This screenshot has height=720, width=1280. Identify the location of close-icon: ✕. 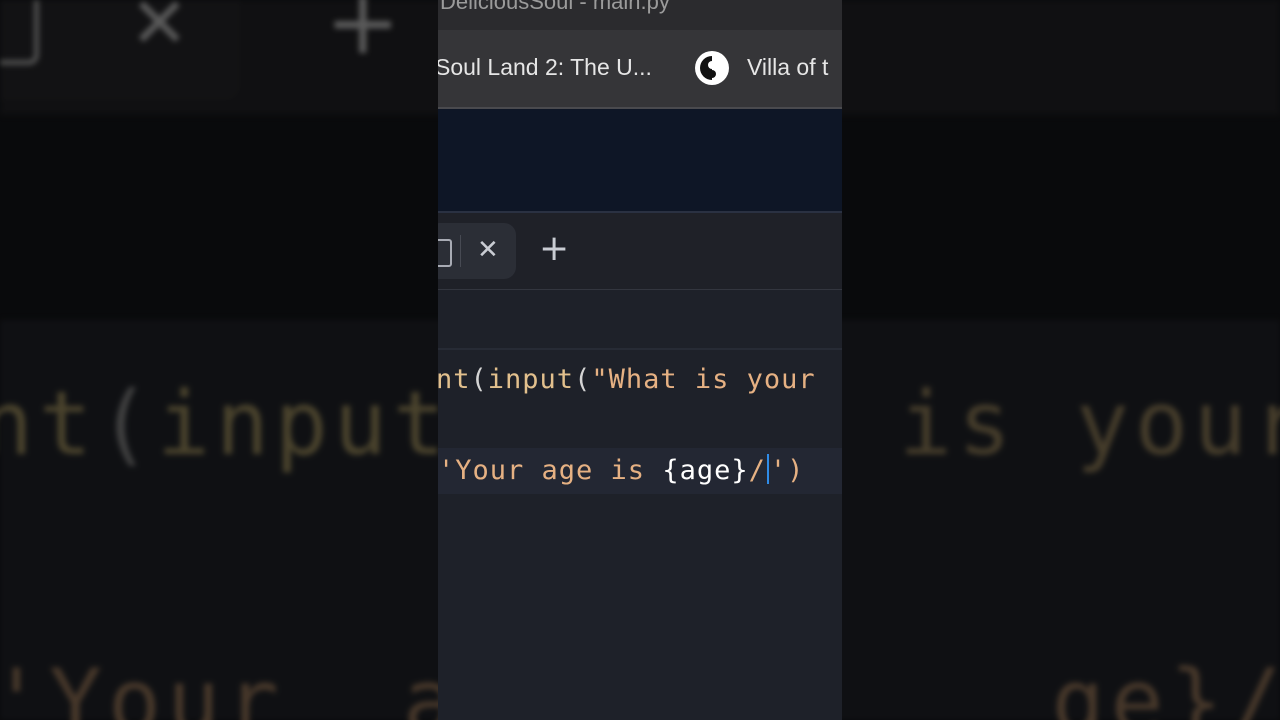
(488, 250).